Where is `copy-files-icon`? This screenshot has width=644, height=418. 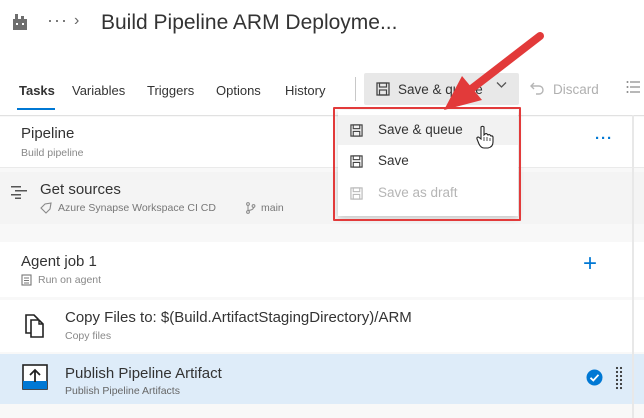 copy-files-icon is located at coordinates (34, 326).